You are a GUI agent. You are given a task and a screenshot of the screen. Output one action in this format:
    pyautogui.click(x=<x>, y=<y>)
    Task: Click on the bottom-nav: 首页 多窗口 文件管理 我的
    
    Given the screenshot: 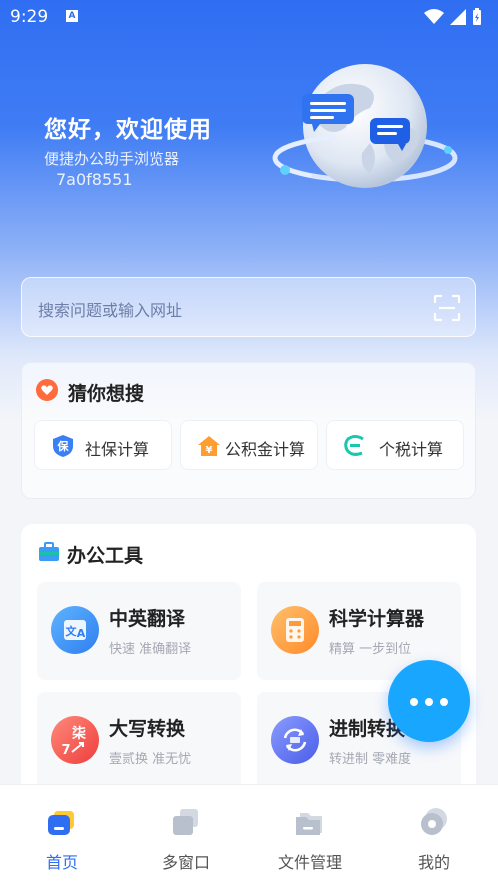 What is the action you would take?
    pyautogui.click(x=249, y=835)
    